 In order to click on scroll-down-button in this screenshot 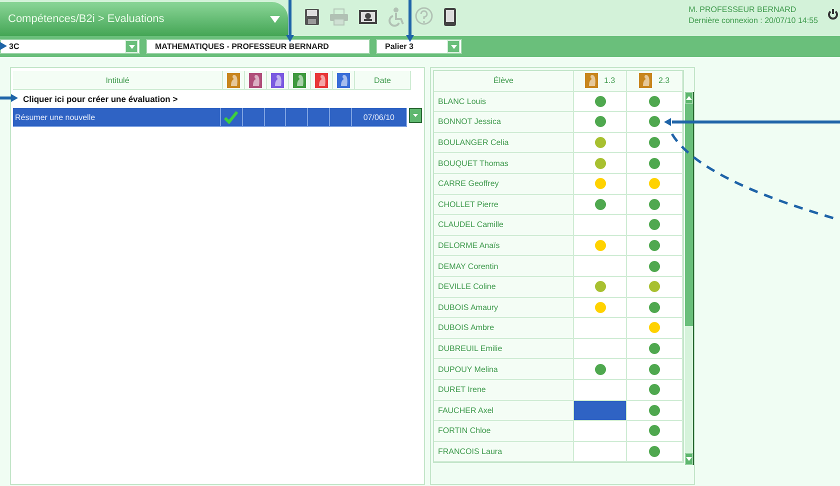, I will do `click(689, 459)`.